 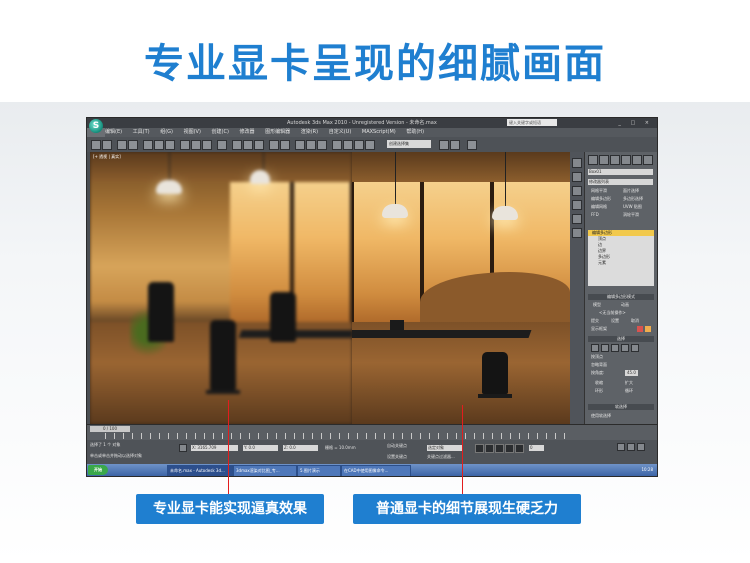 What do you see at coordinates (166, 132) in the screenshot?
I see `menu-group: 组(G)` at bounding box center [166, 132].